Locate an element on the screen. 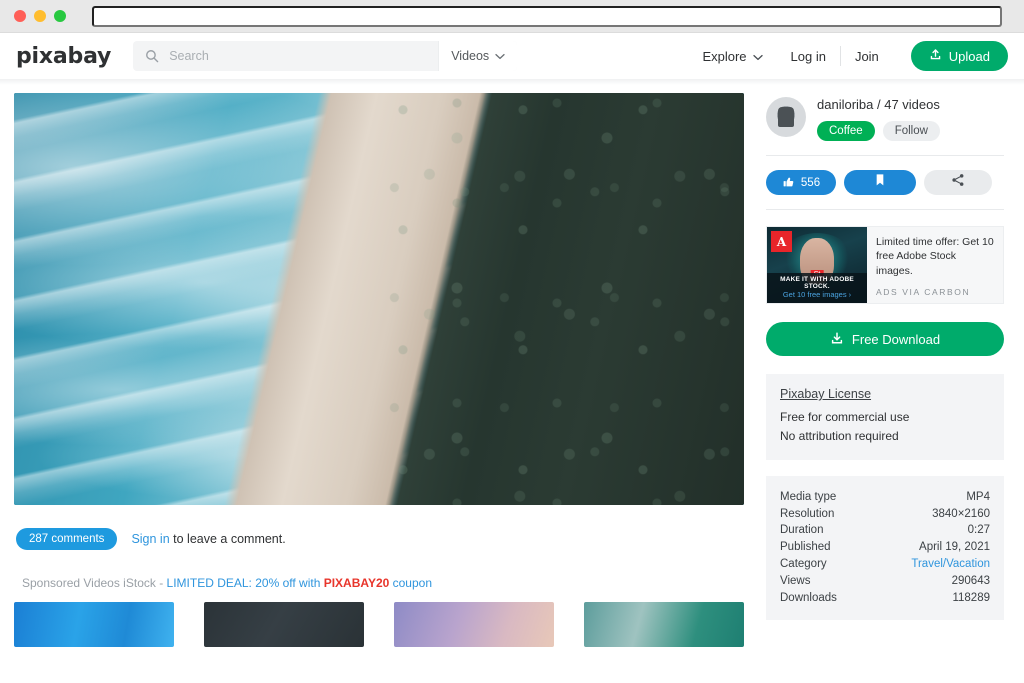  sidebar-divider-top is located at coordinates (885, 155).